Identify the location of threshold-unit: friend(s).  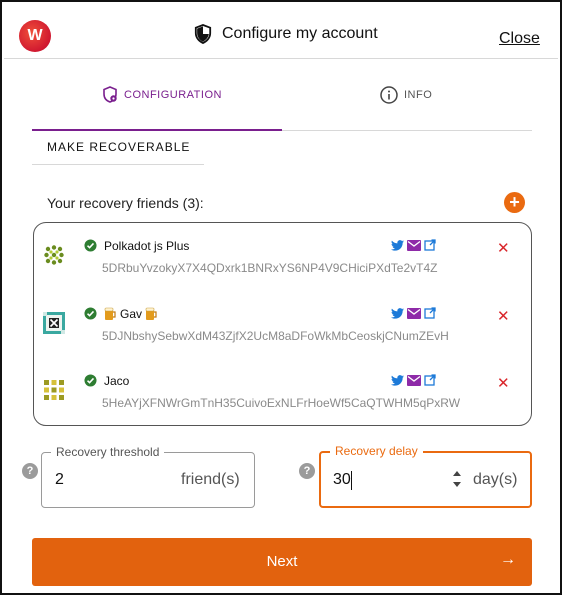
(210, 479).